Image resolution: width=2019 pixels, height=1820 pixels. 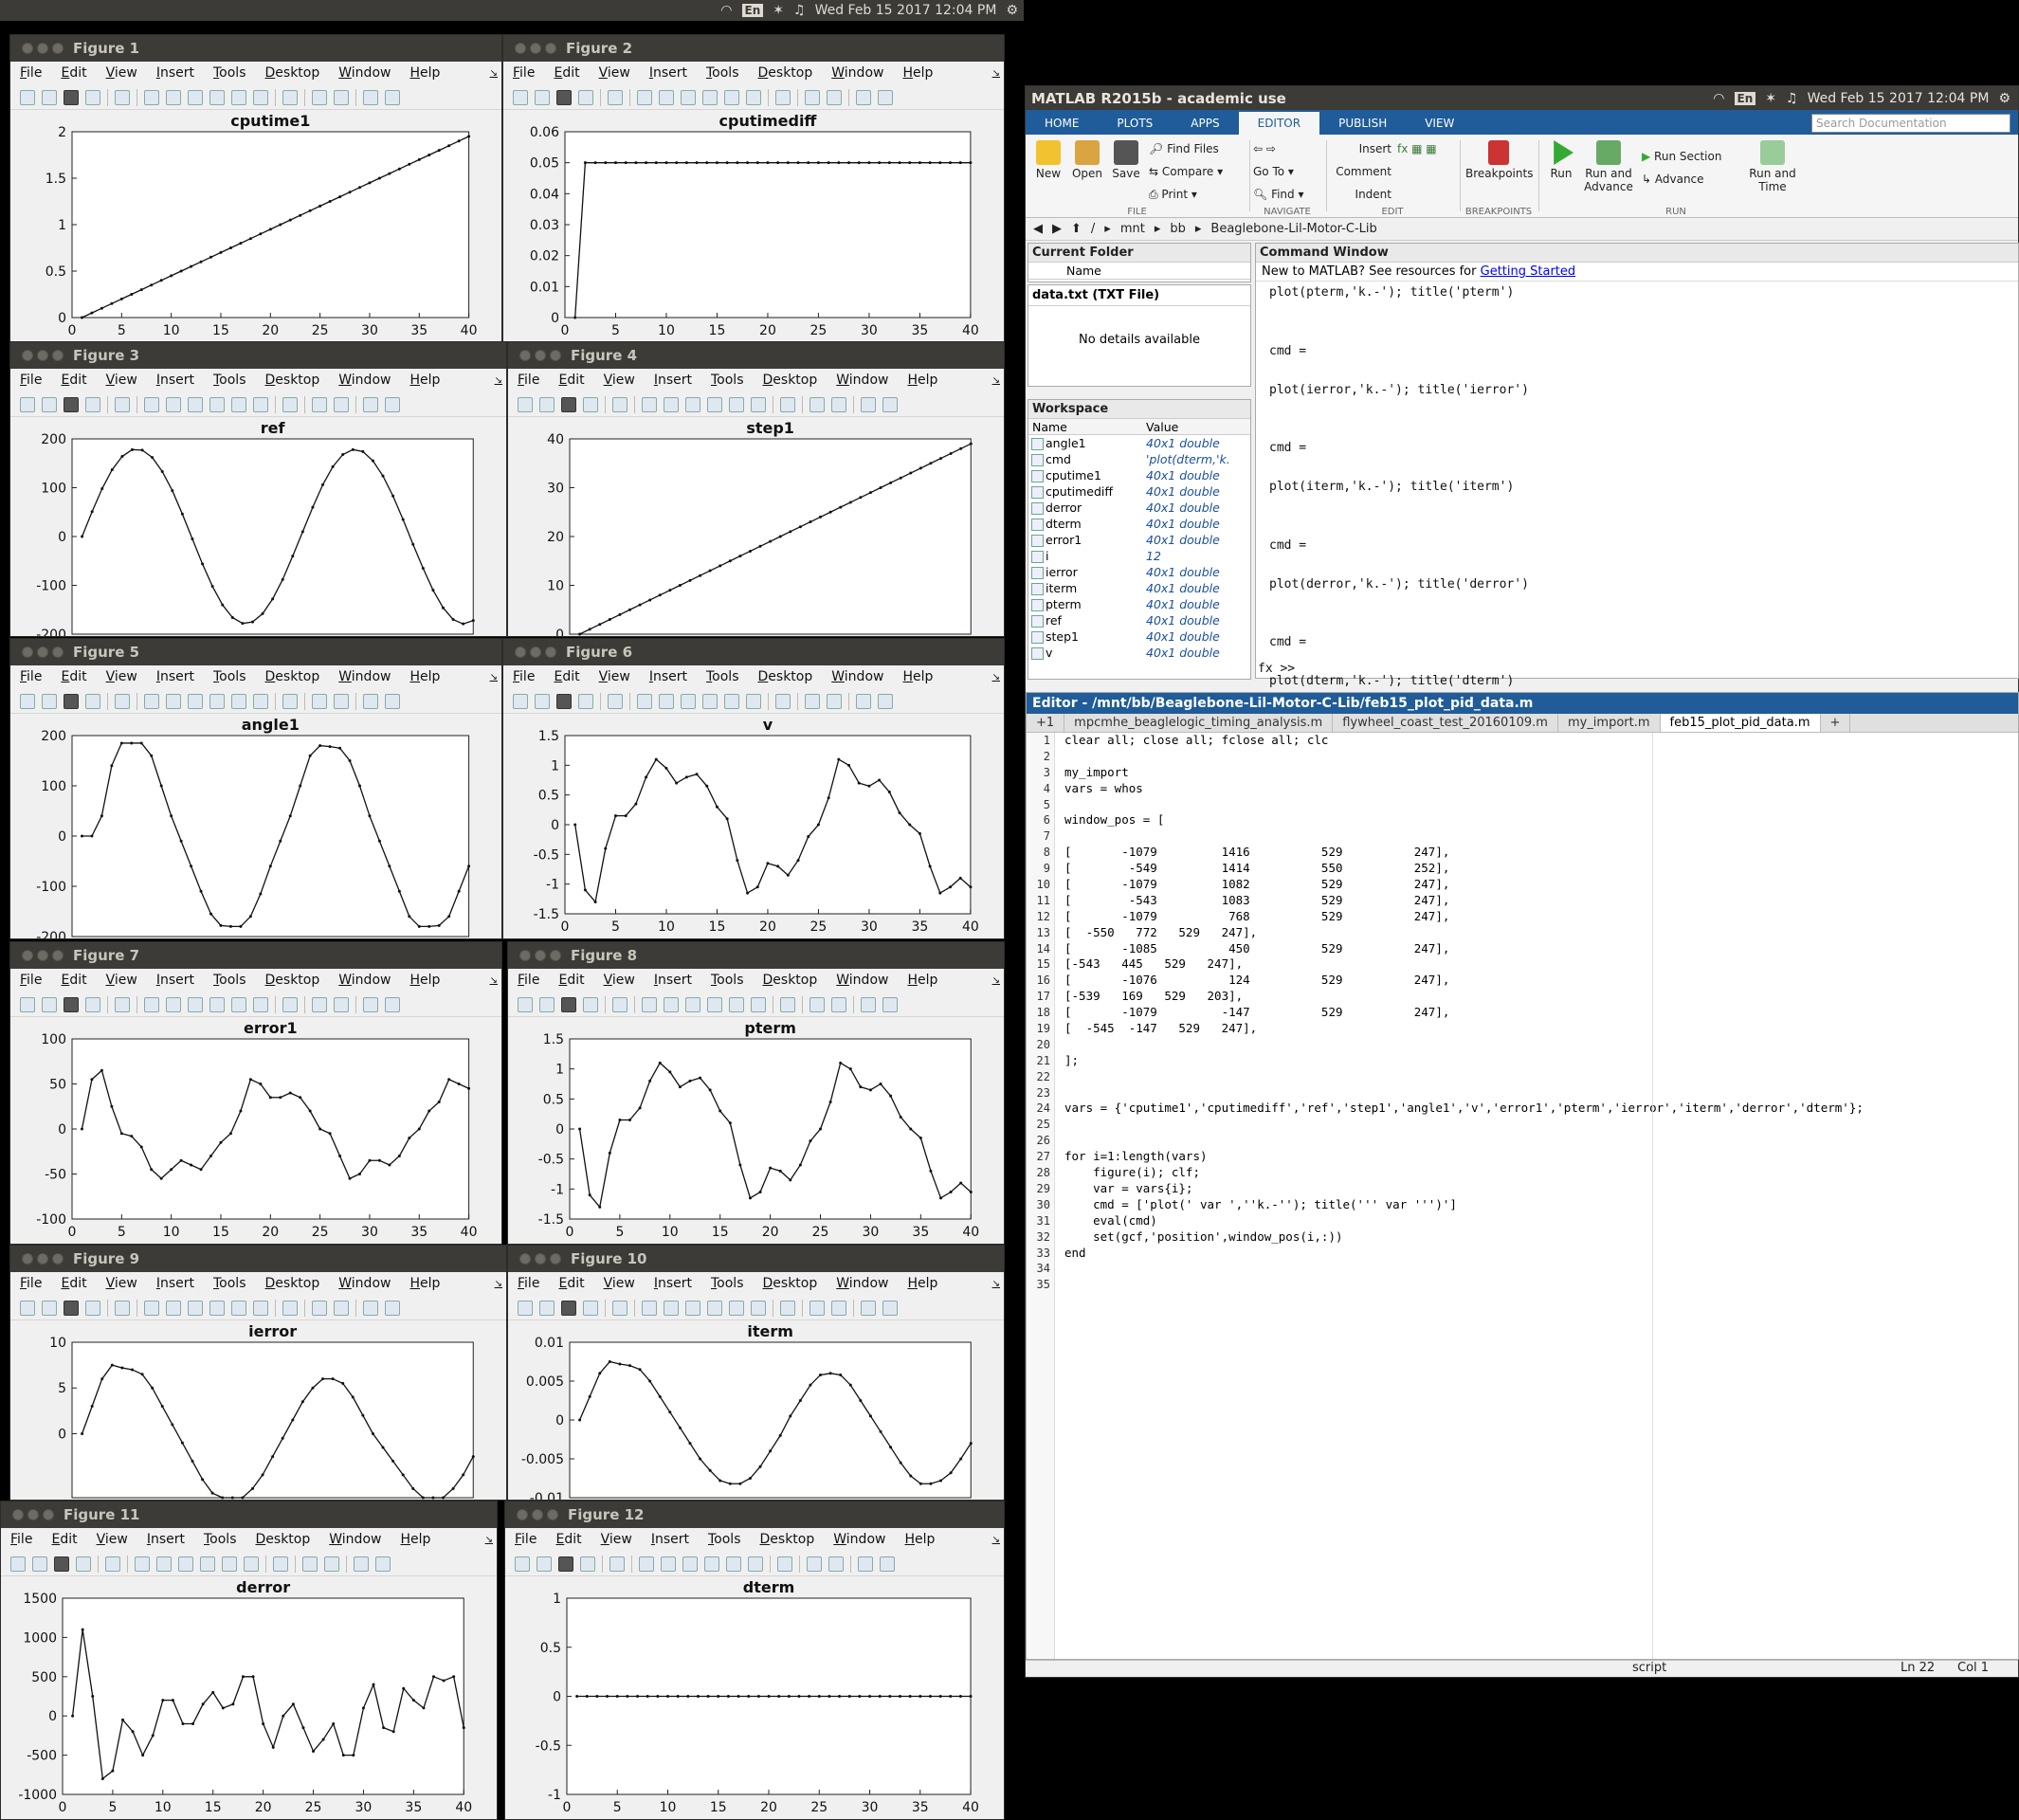 What do you see at coordinates (1673, 179) in the screenshot?
I see `advance-button: ↳ Advance` at bounding box center [1673, 179].